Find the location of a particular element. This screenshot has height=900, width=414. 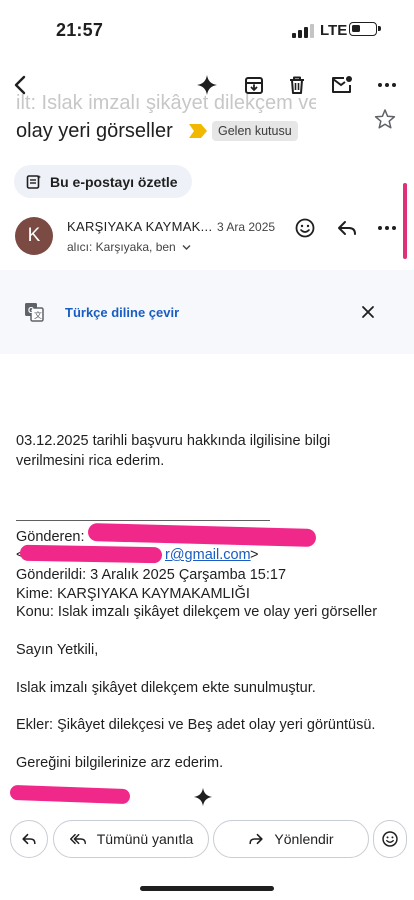

more-horiz-icon is located at coordinates (387, 228).